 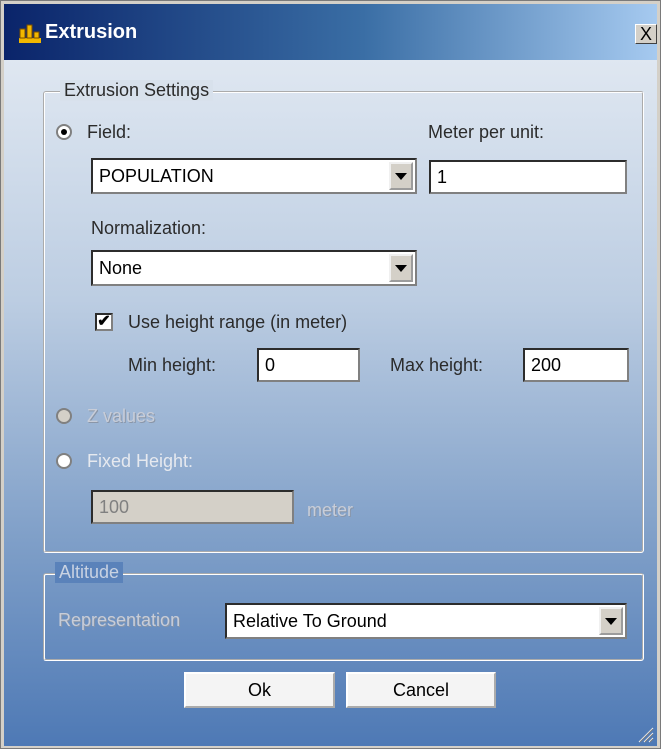 I want to click on normalization-select: None, so click(x=254, y=268).